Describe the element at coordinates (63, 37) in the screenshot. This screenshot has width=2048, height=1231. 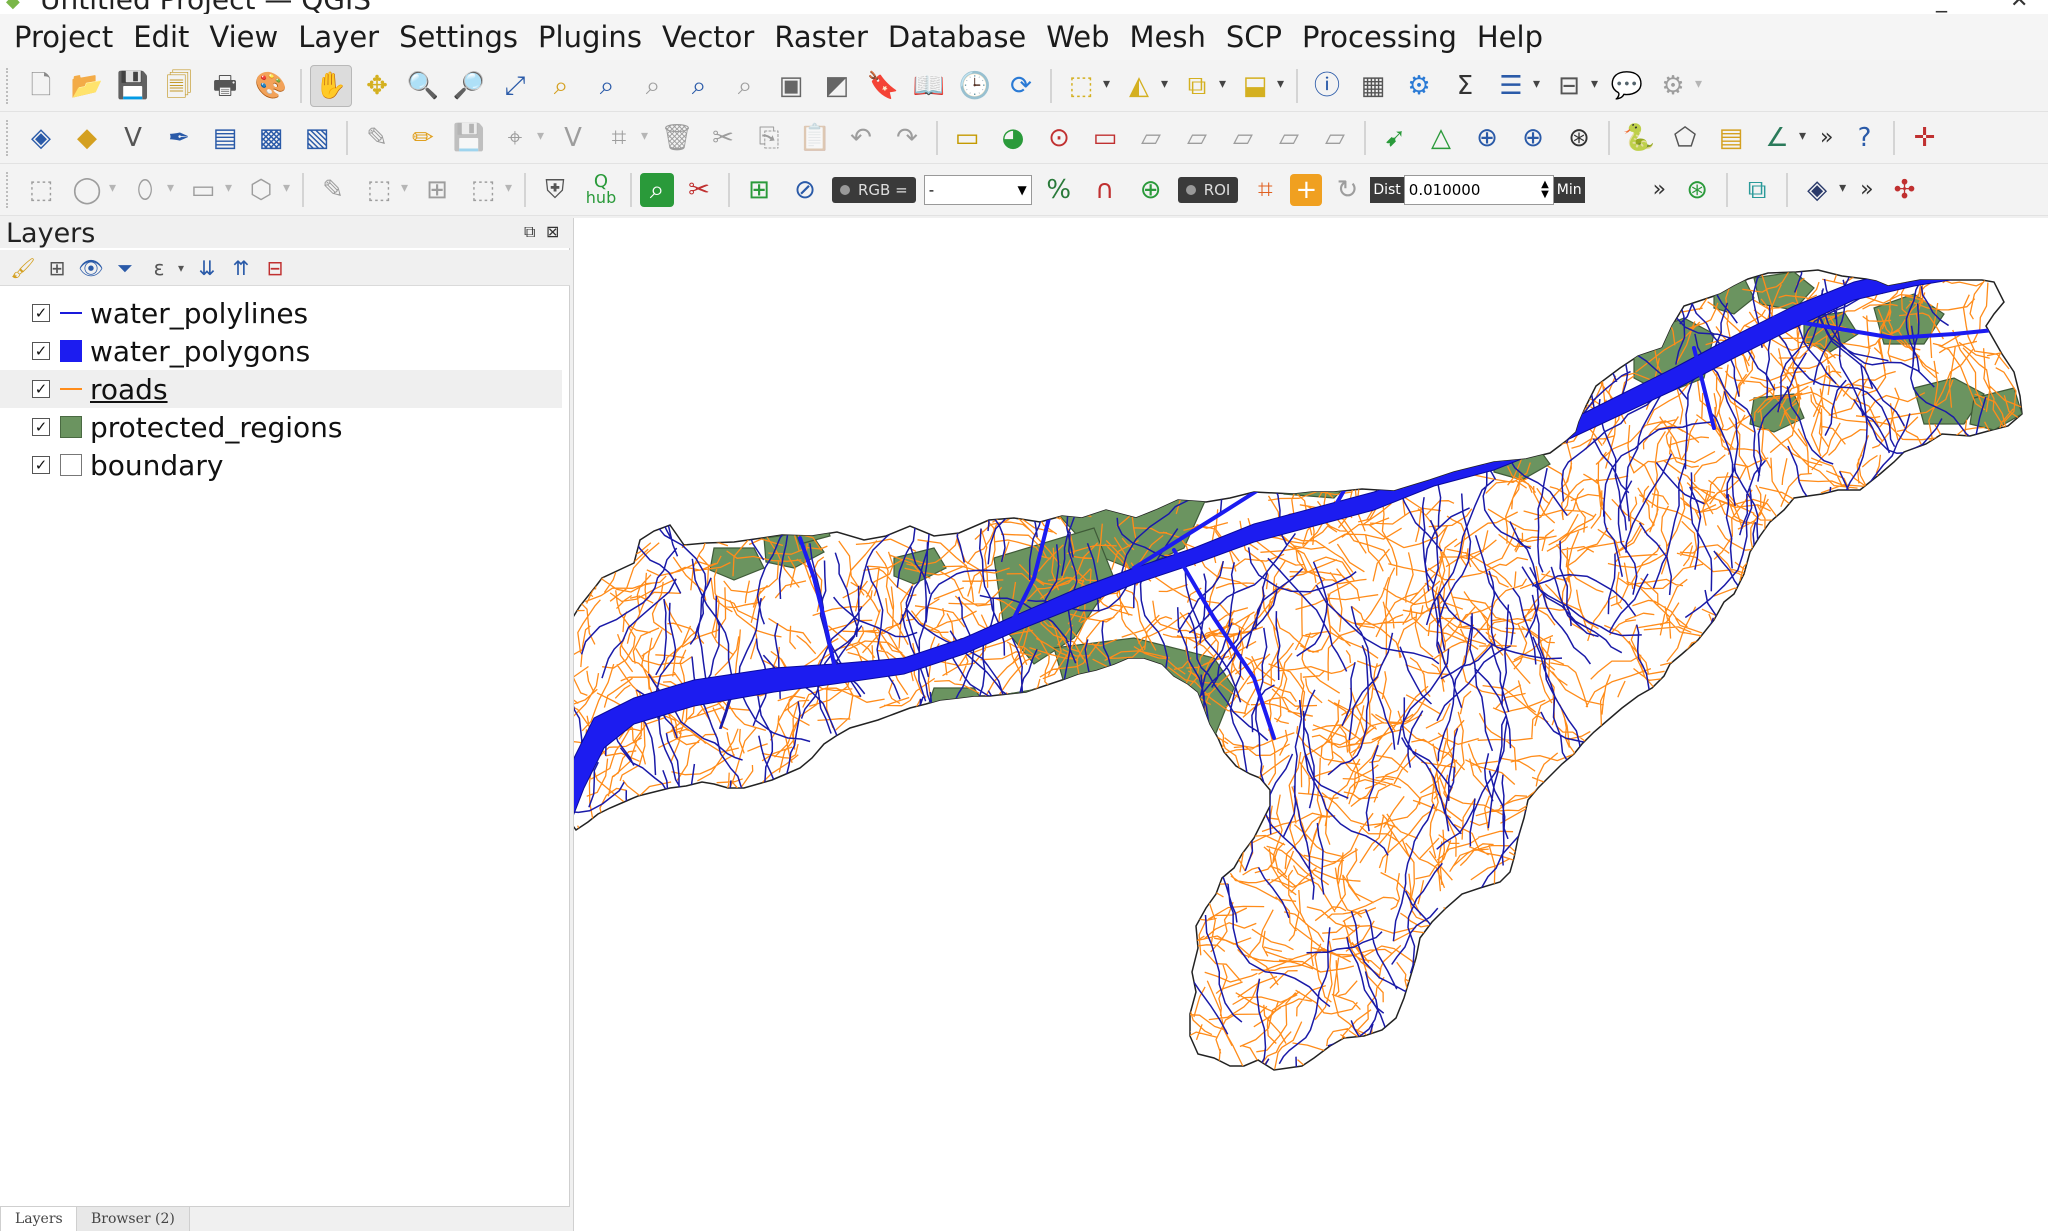
I see `menu-project: Project` at that location.